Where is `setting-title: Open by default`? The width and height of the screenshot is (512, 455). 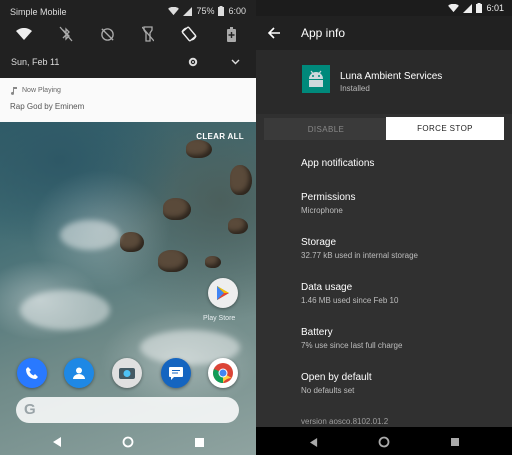 setting-title: Open by default is located at coordinates (336, 377).